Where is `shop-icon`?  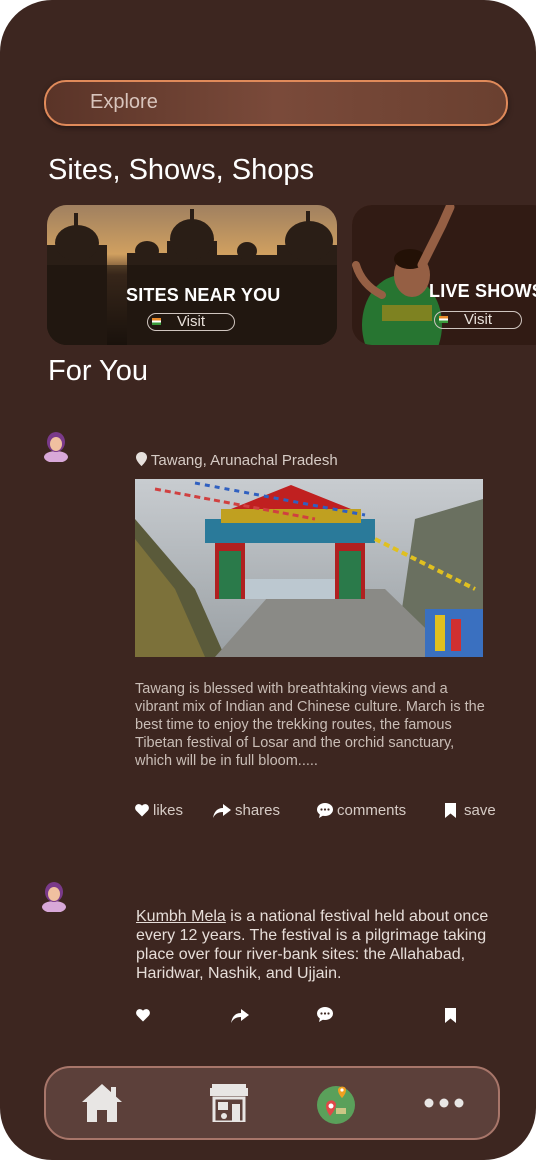 shop-icon is located at coordinates (229, 1103).